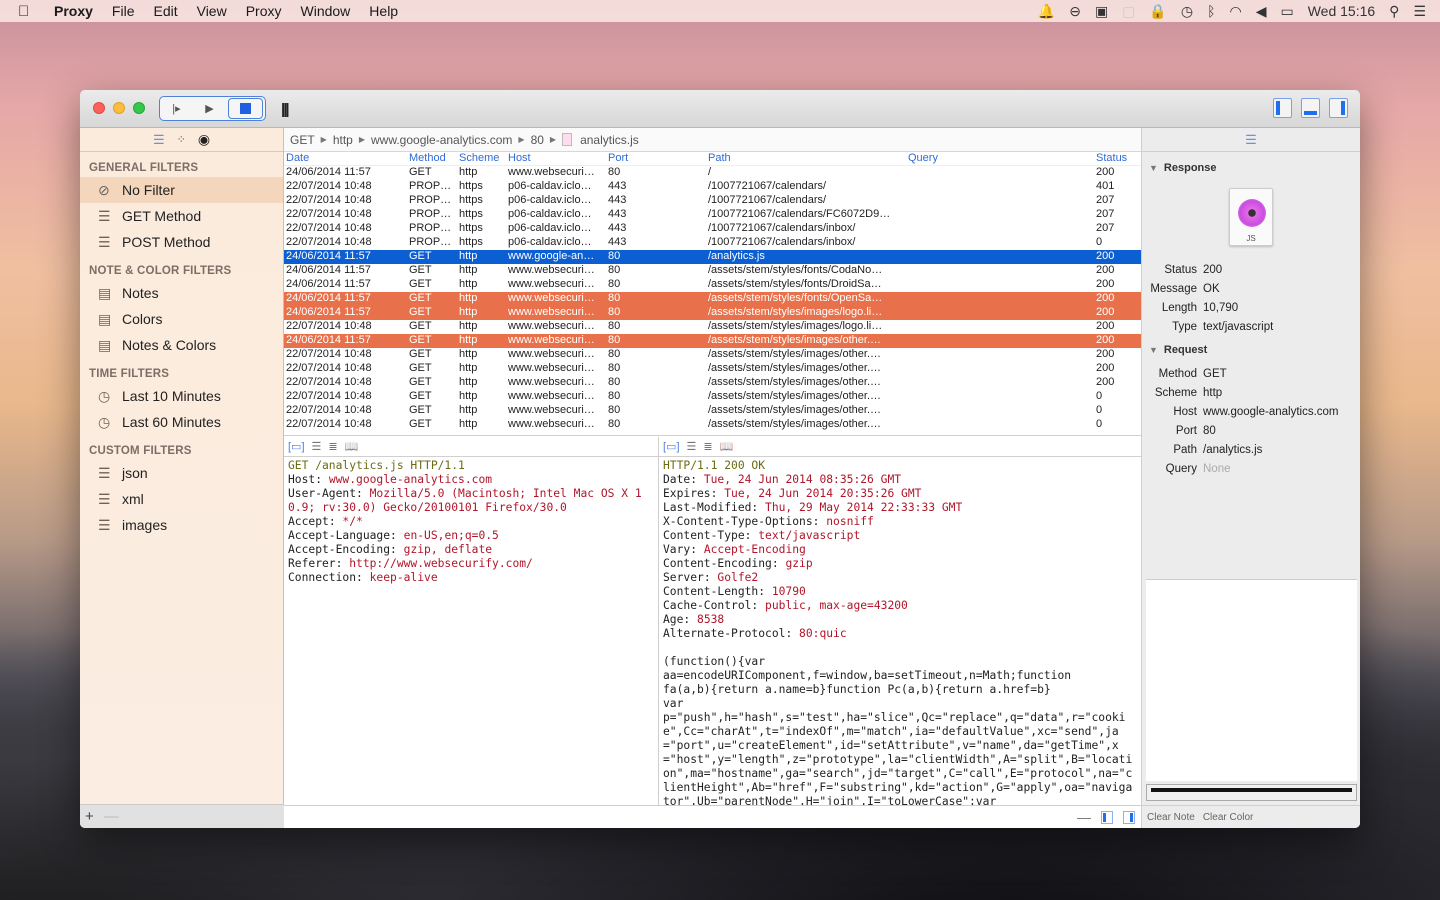 This screenshot has width=1440, height=900. Describe the element at coordinates (1394, 11) in the screenshot. I see `spotlight-icon: ⚲` at that location.